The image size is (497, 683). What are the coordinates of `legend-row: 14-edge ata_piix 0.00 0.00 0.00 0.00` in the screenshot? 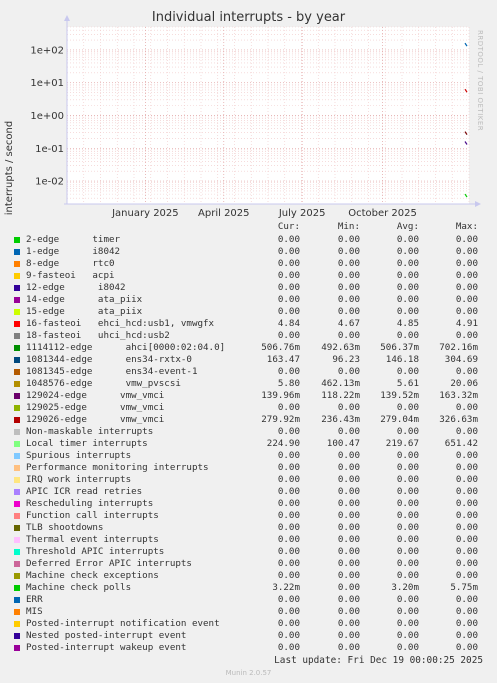 It's located at (248, 300).